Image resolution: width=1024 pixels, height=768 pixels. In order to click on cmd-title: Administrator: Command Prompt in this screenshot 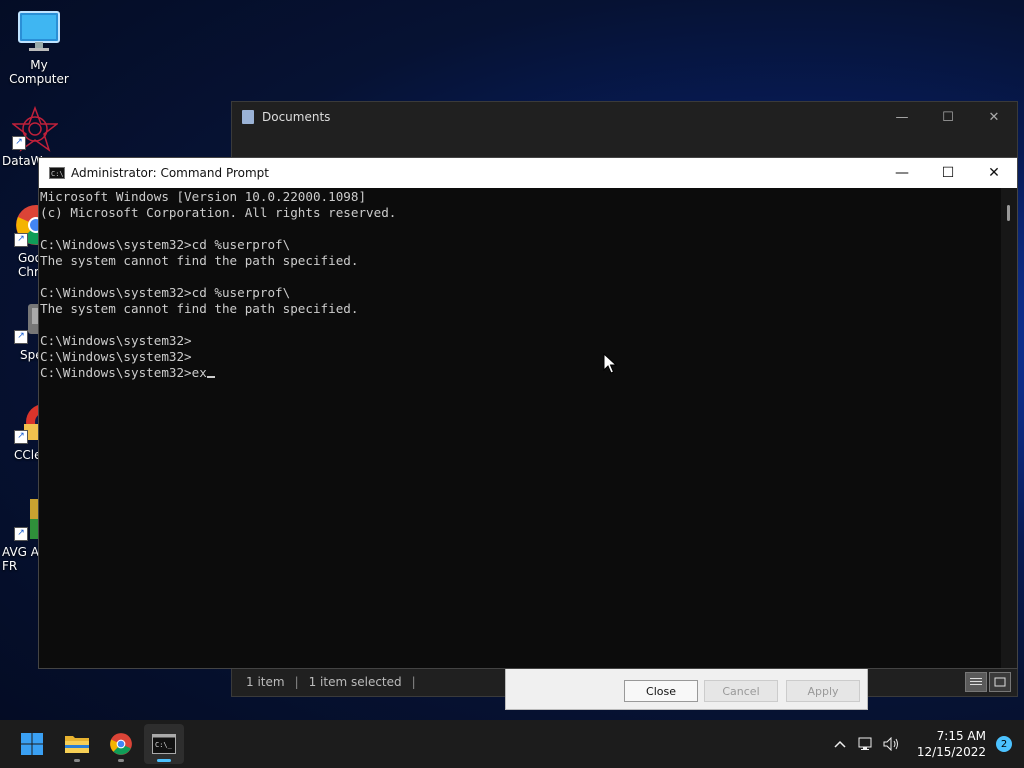, I will do `click(170, 173)`.